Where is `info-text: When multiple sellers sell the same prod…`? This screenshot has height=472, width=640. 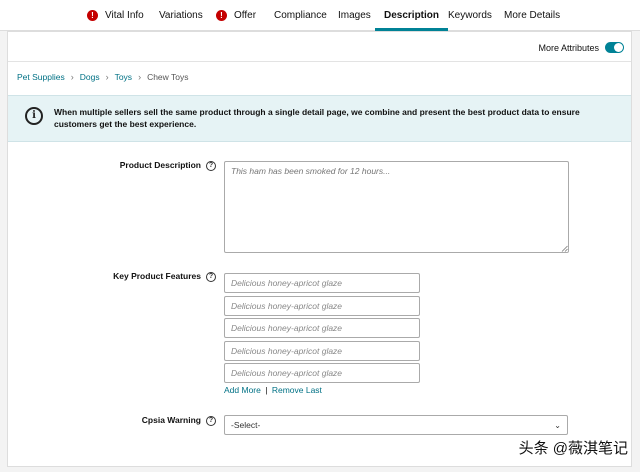 info-text: When multiple sellers sell the same prod… is located at coordinates (317, 118).